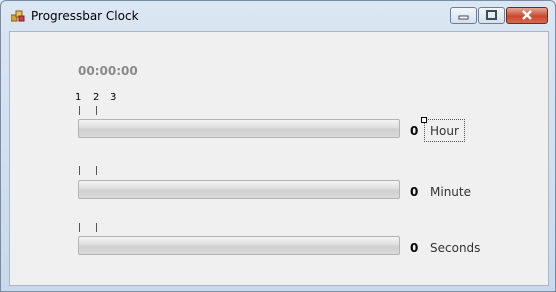  Describe the element at coordinates (108, 71) in the screenshot. I see `clock-time: 00:00:00` at that location.